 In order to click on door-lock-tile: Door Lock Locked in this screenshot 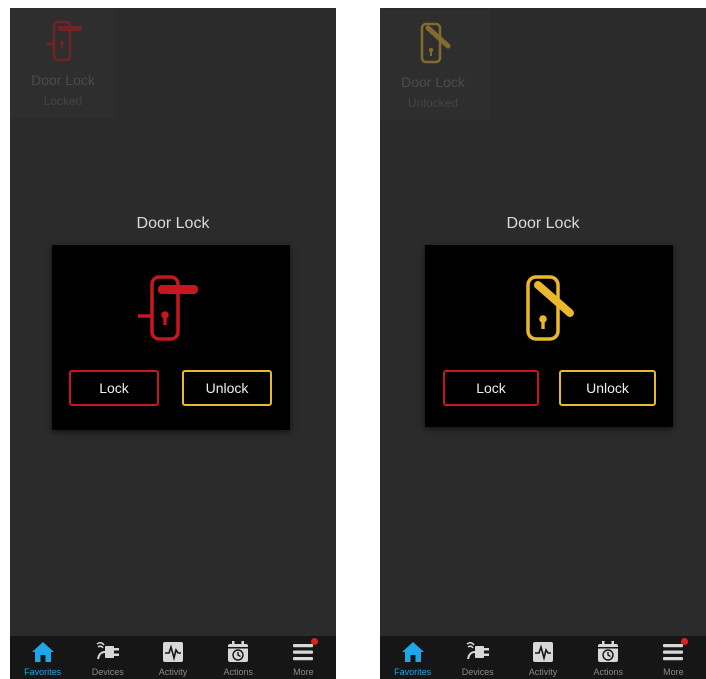, I will do `click(63, 63)`.